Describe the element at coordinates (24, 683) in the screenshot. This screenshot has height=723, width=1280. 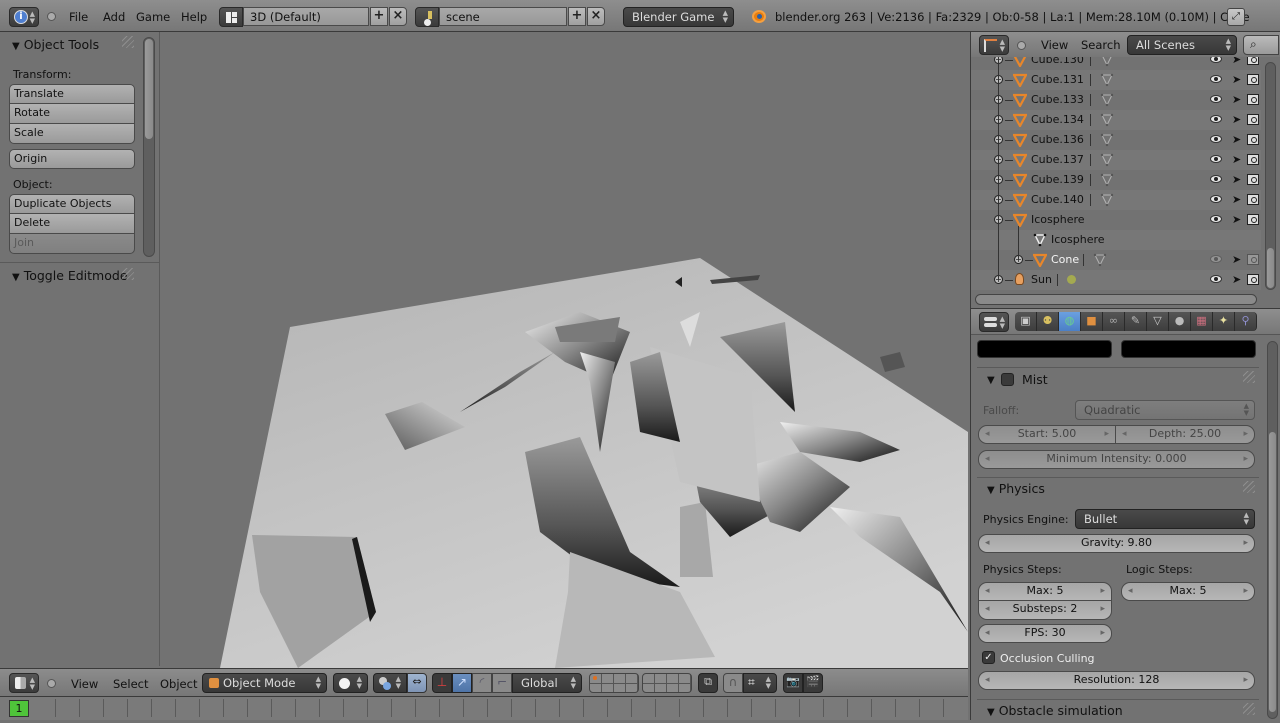
I see `editor-type-button: ▲ ▼` at that location.